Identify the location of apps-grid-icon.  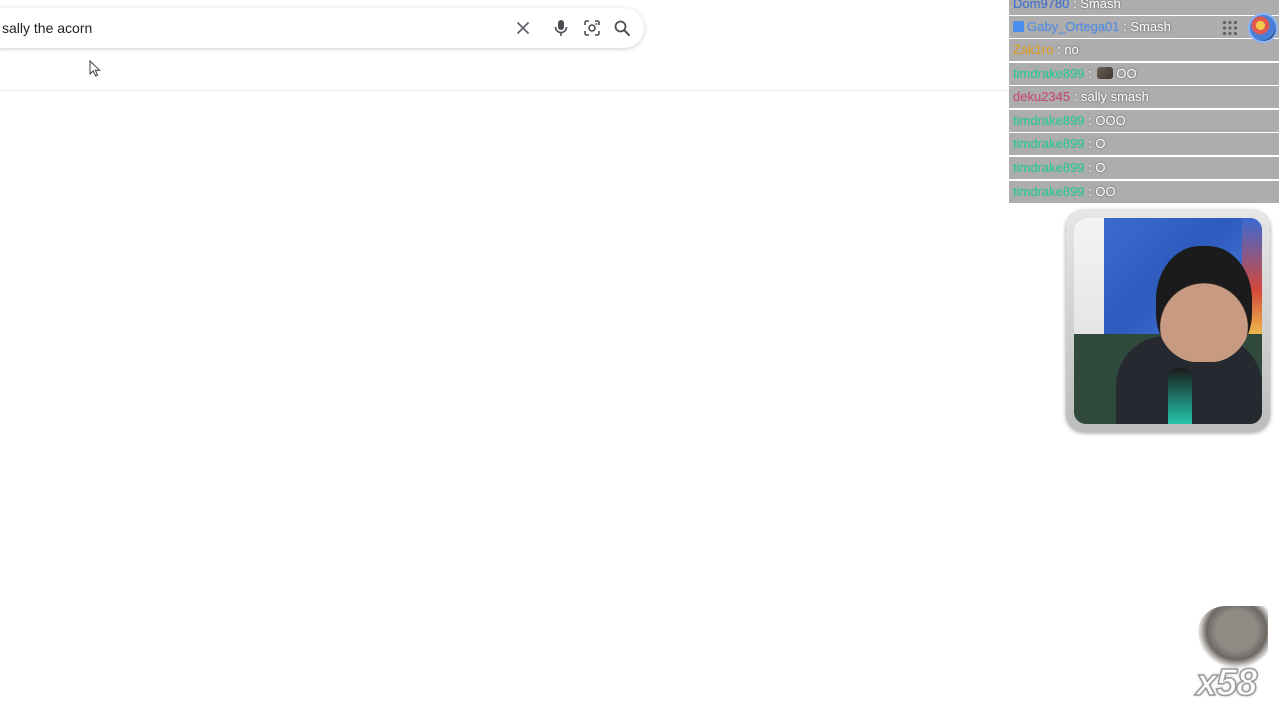
(1230, 28).